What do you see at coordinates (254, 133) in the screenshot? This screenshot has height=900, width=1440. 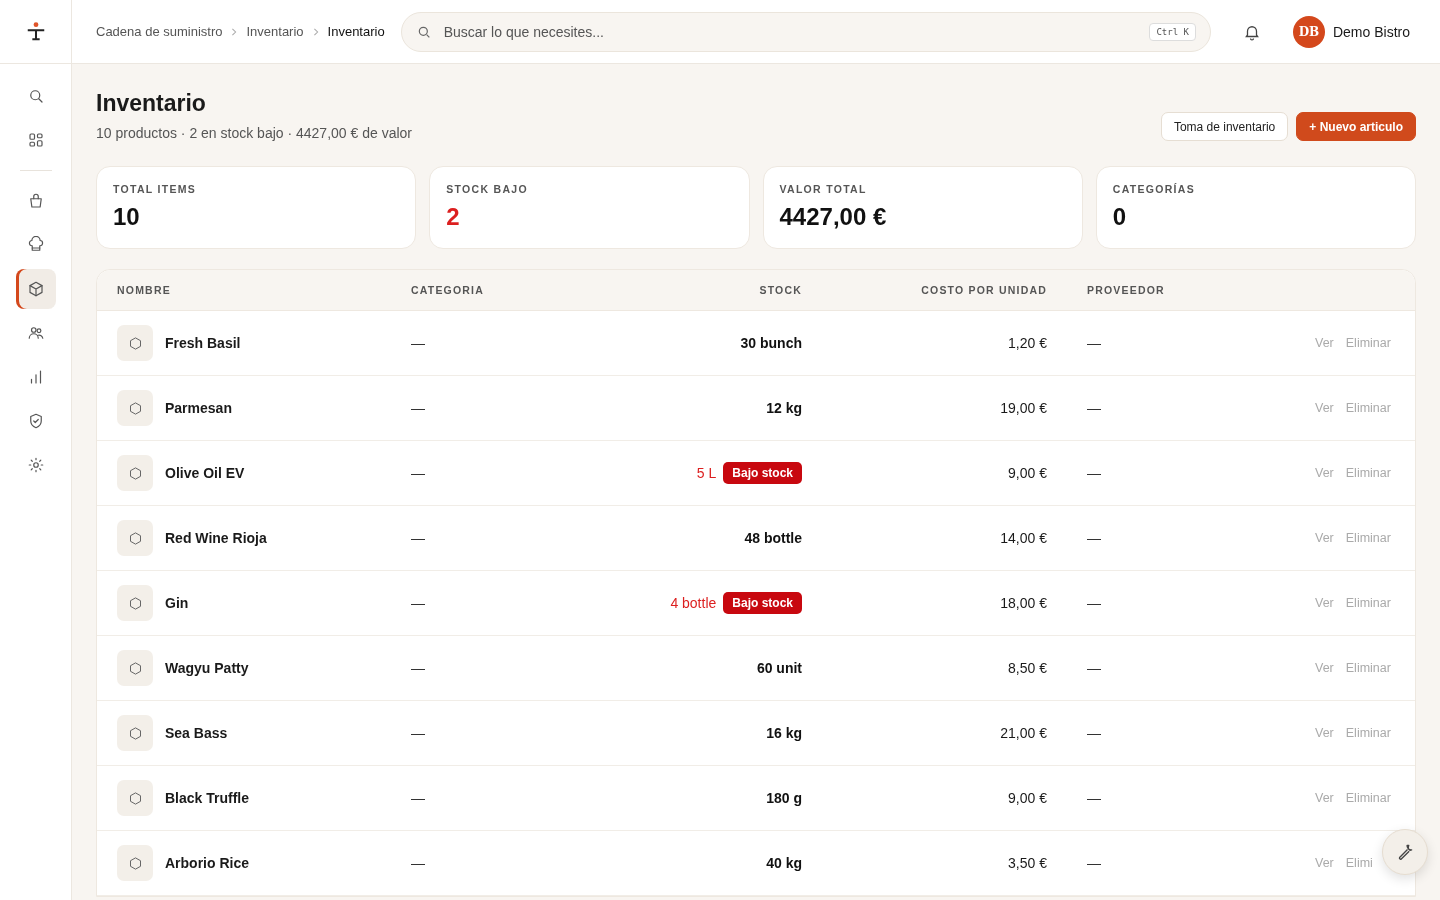 I see `page-subtitle: 10 productos · 2 en stock bajo · 4427,00 € de valor` at bounding box center [254, 133].